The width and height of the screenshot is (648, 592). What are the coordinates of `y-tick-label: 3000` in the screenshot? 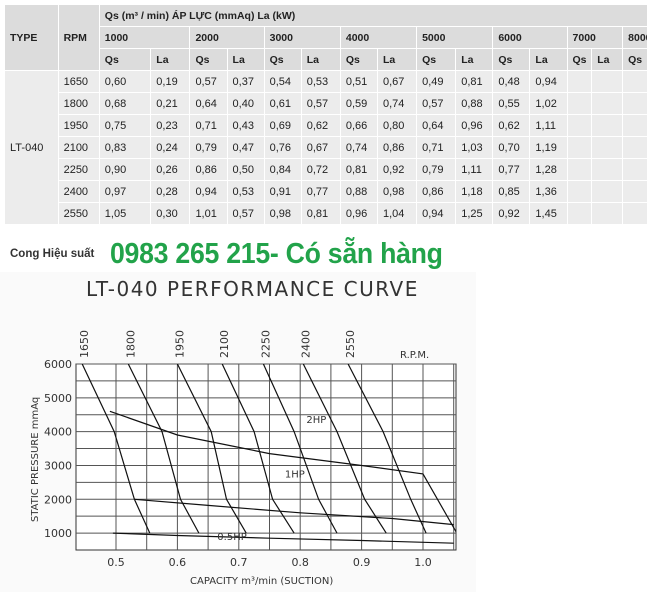 It's located at (58, 465).